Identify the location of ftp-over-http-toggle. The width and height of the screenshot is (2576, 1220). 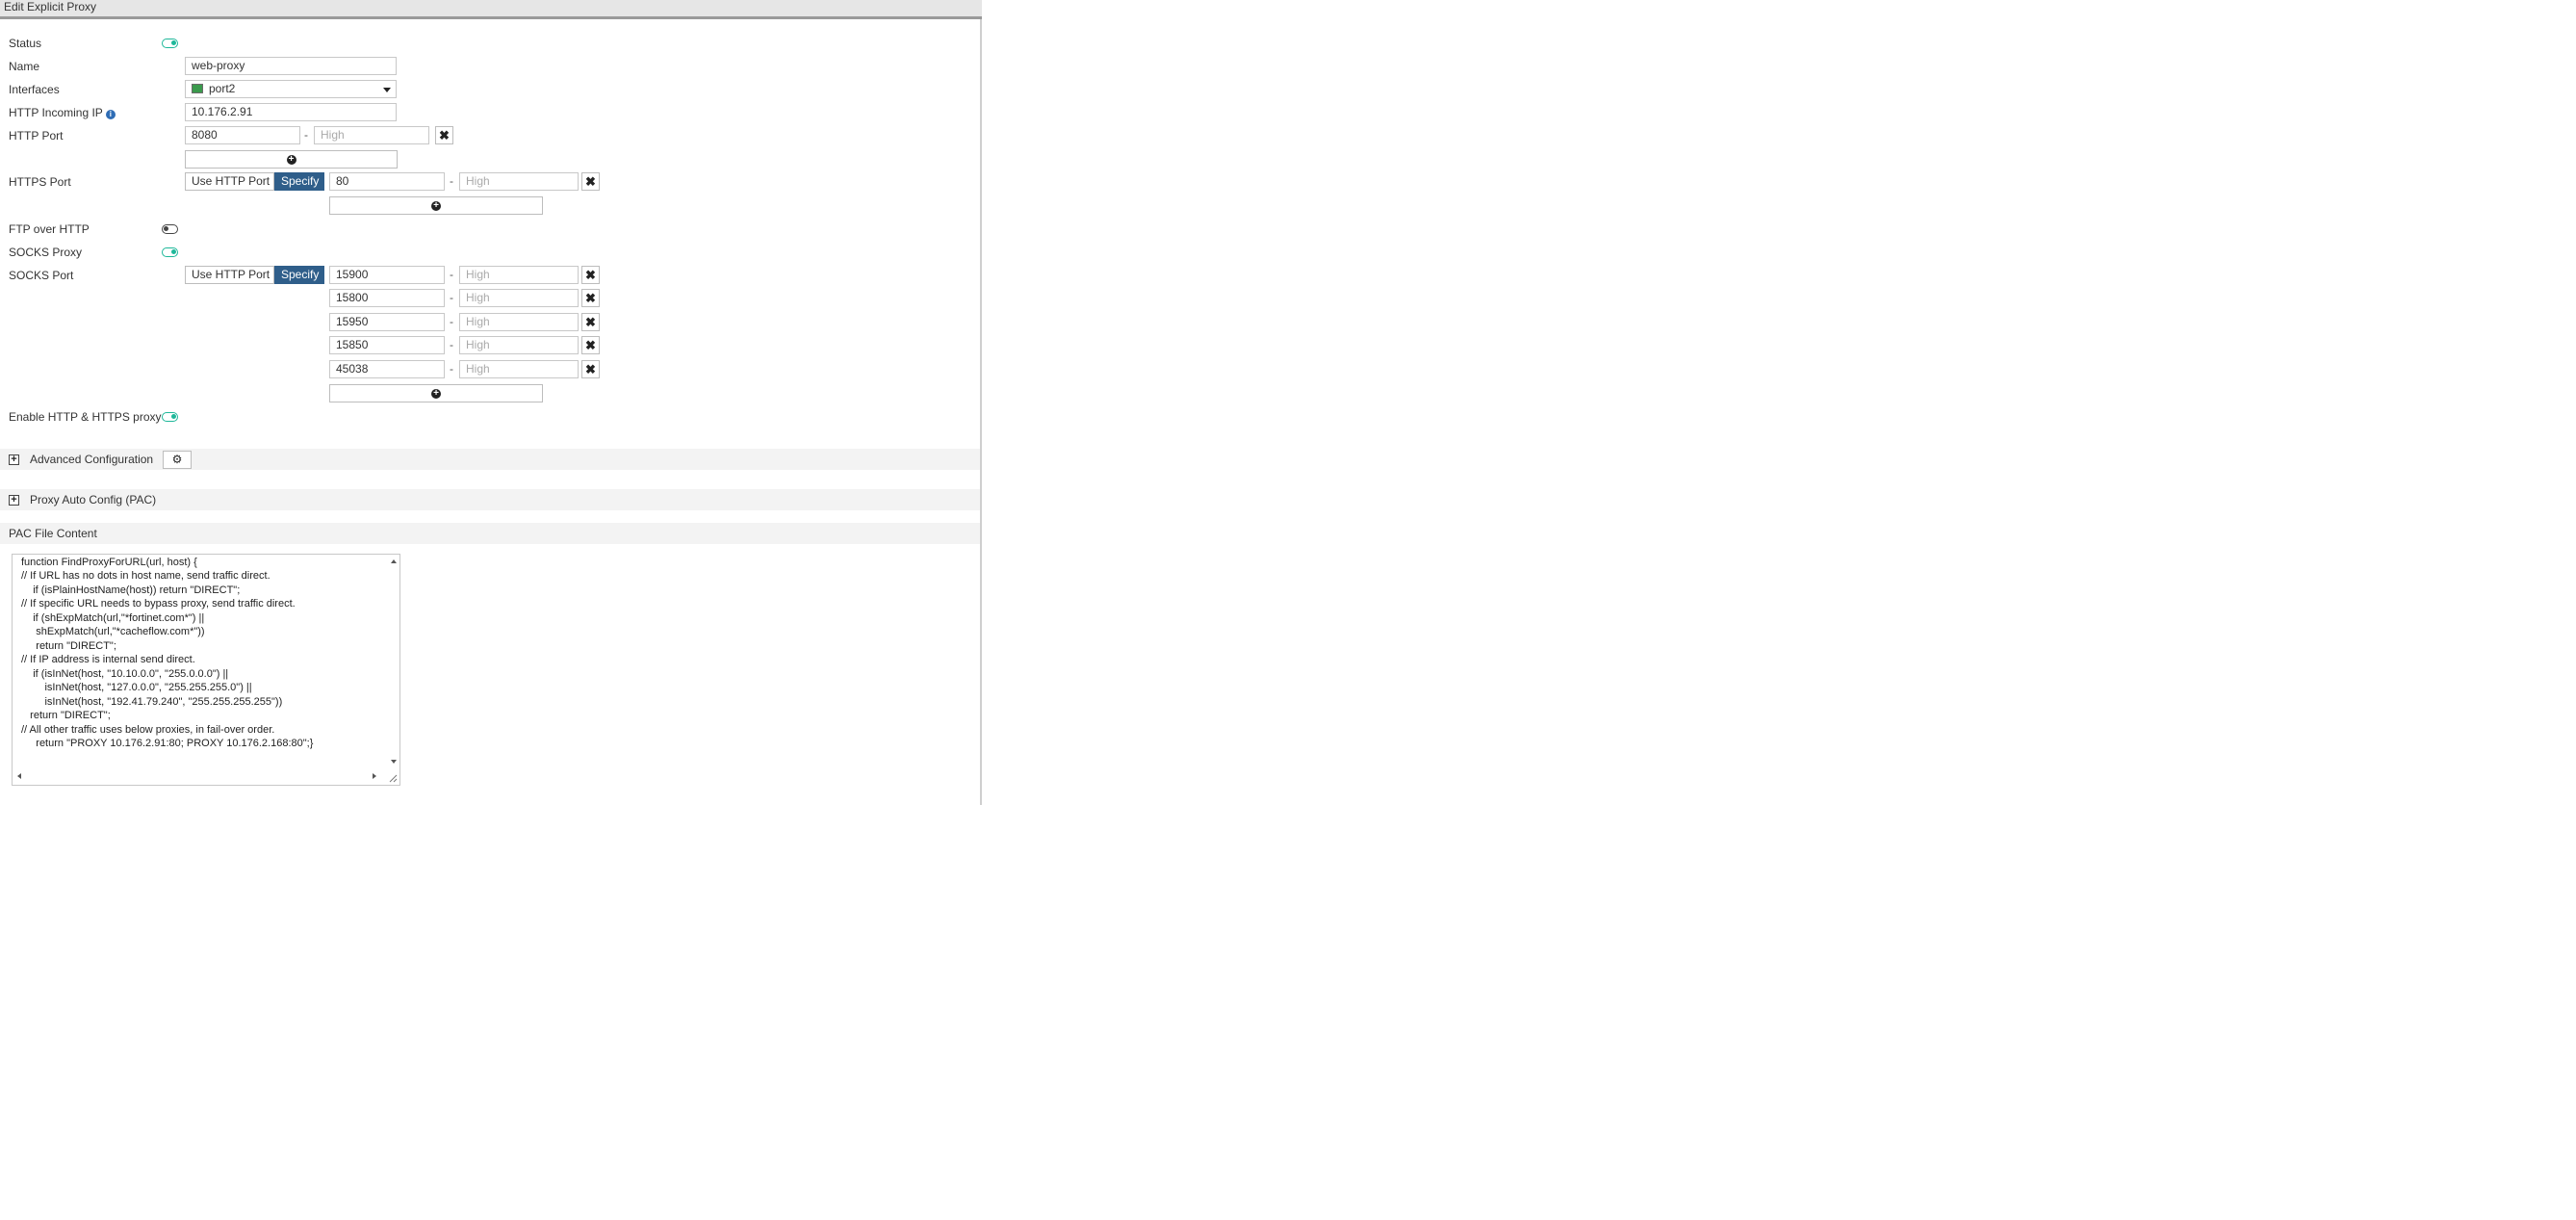
(170, 229).